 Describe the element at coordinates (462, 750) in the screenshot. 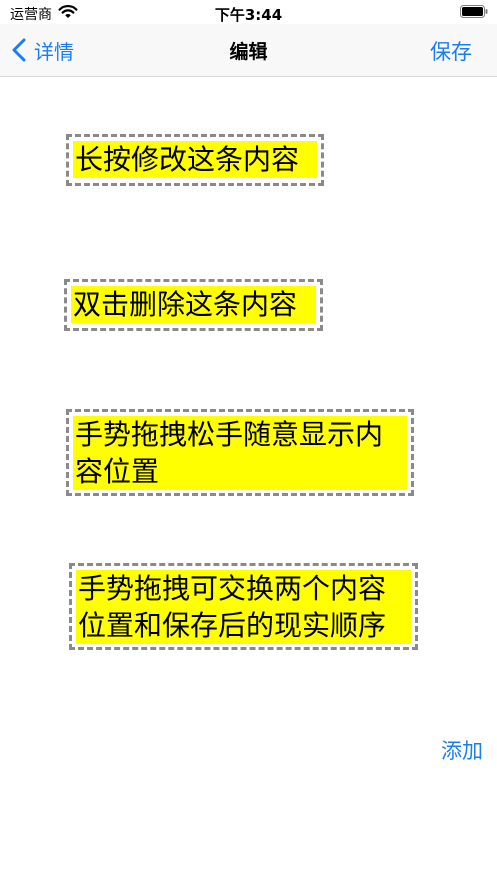

I see `add-button: 添加` at that location.